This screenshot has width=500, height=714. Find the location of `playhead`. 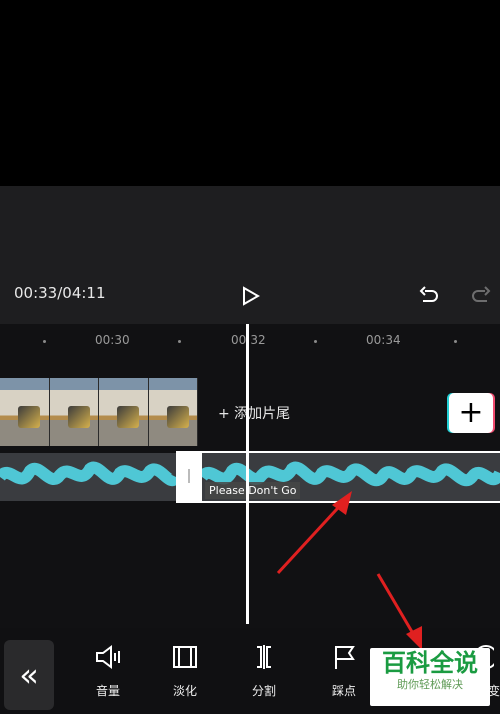

playhead is located at coordinates (247, 474).